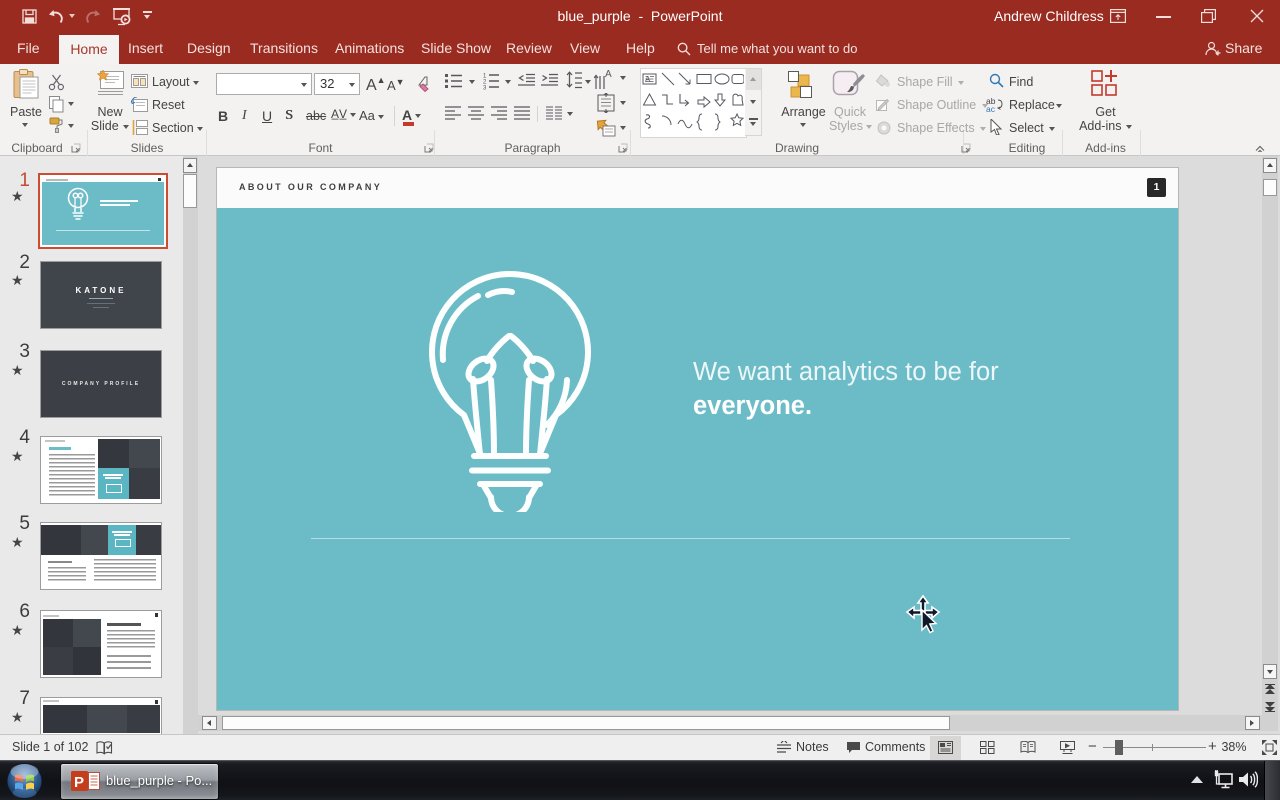  Describe the element at coordinates (991, 108) in the screenshot. I see `svg-text: ac` at that location.